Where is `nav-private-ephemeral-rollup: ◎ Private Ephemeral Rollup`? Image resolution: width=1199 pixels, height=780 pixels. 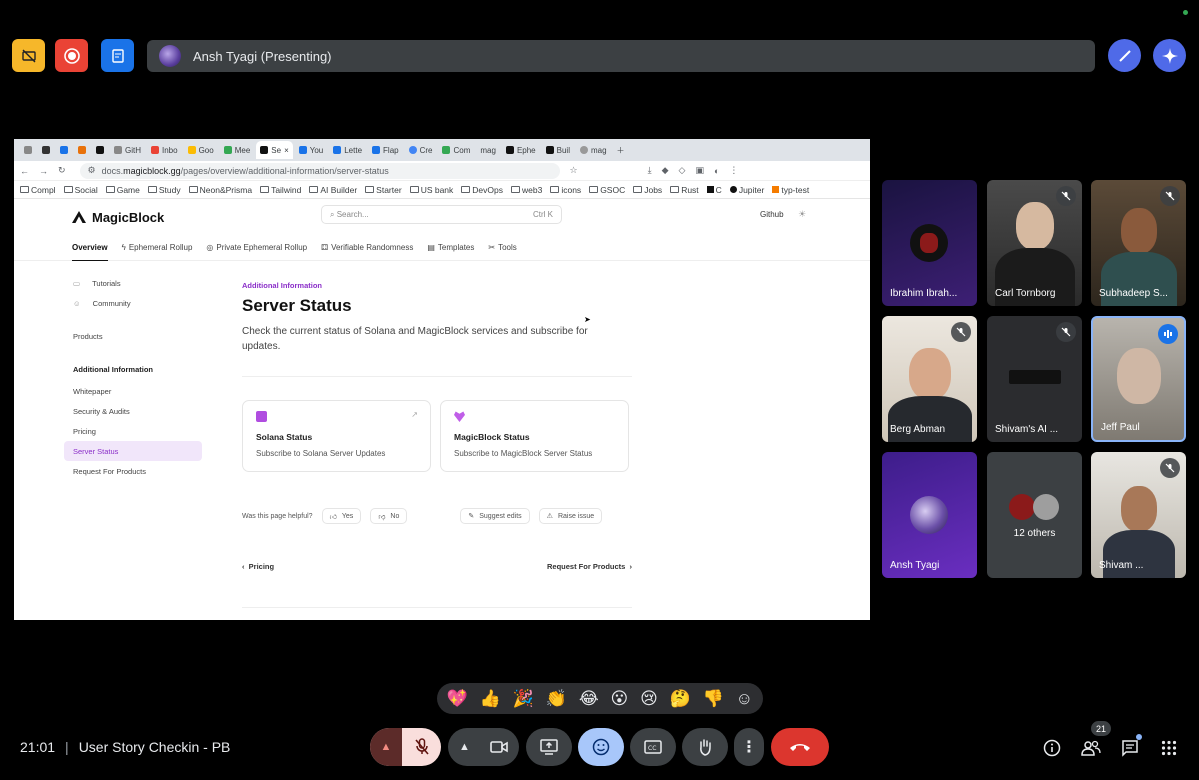 nav-private-ephemeral-rollup: ◎ Private Ephemeral Rollup is located at coordinates (256, 248).